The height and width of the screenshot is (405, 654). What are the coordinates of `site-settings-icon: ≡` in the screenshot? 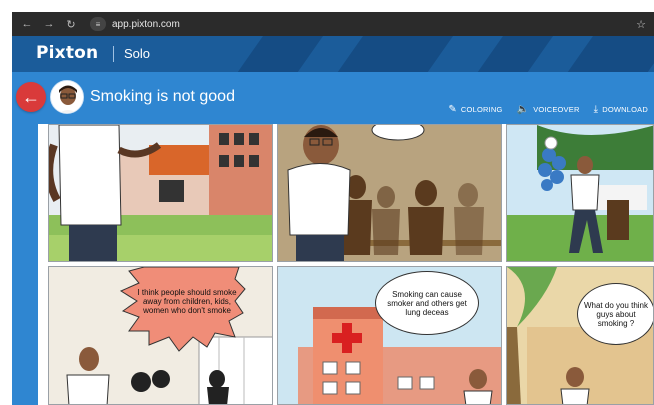 It's located at (98, 24).